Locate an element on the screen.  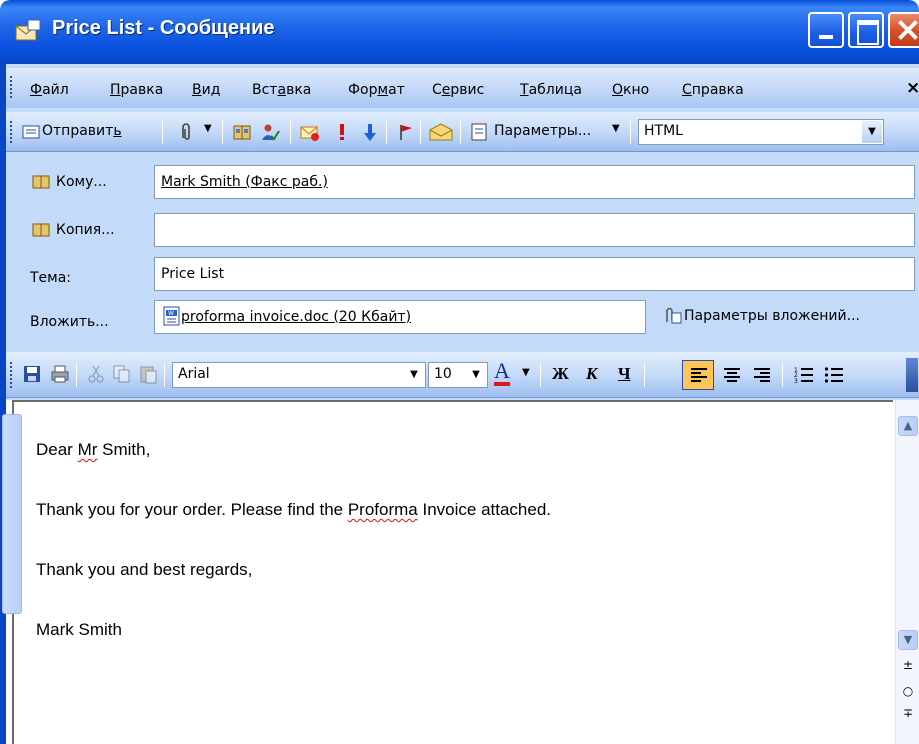
to-field: Mark Smith (Факс раб.) is located at coordinates (534, 182).